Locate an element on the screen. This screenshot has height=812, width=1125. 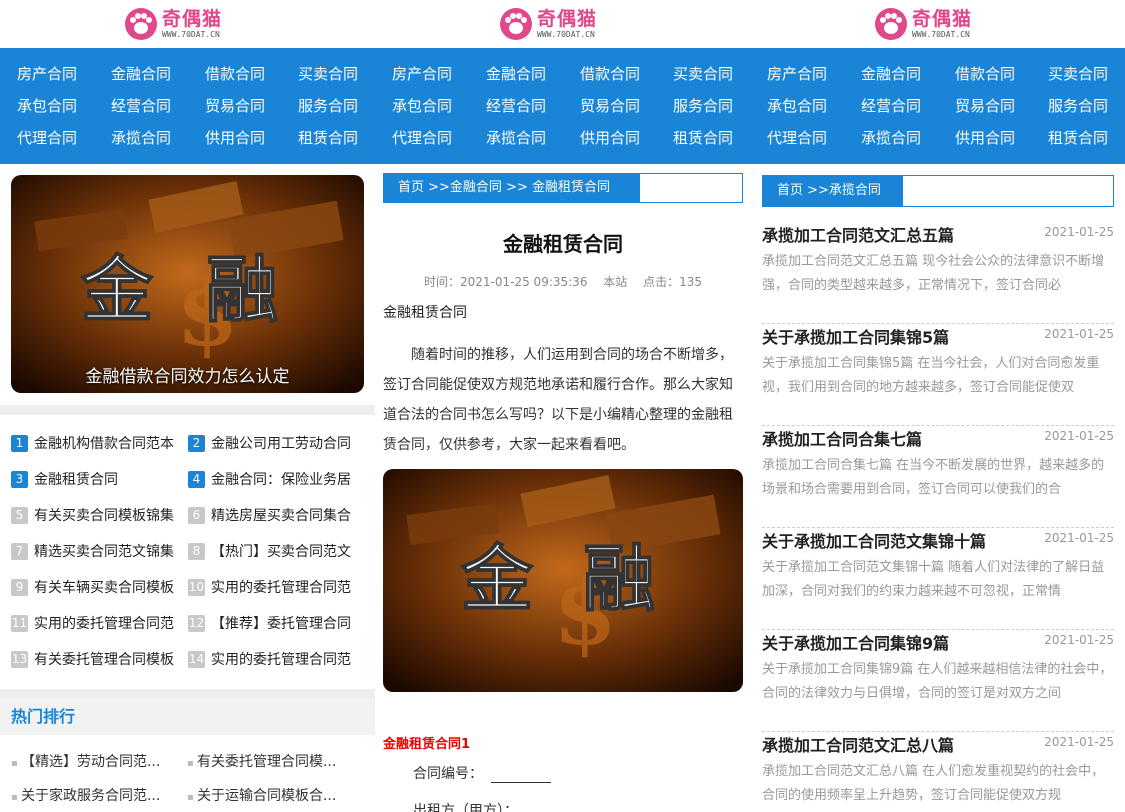
featured-image: $ 金 融 金融借款合同效力怎么认定 is located at coordinates (187, 284).